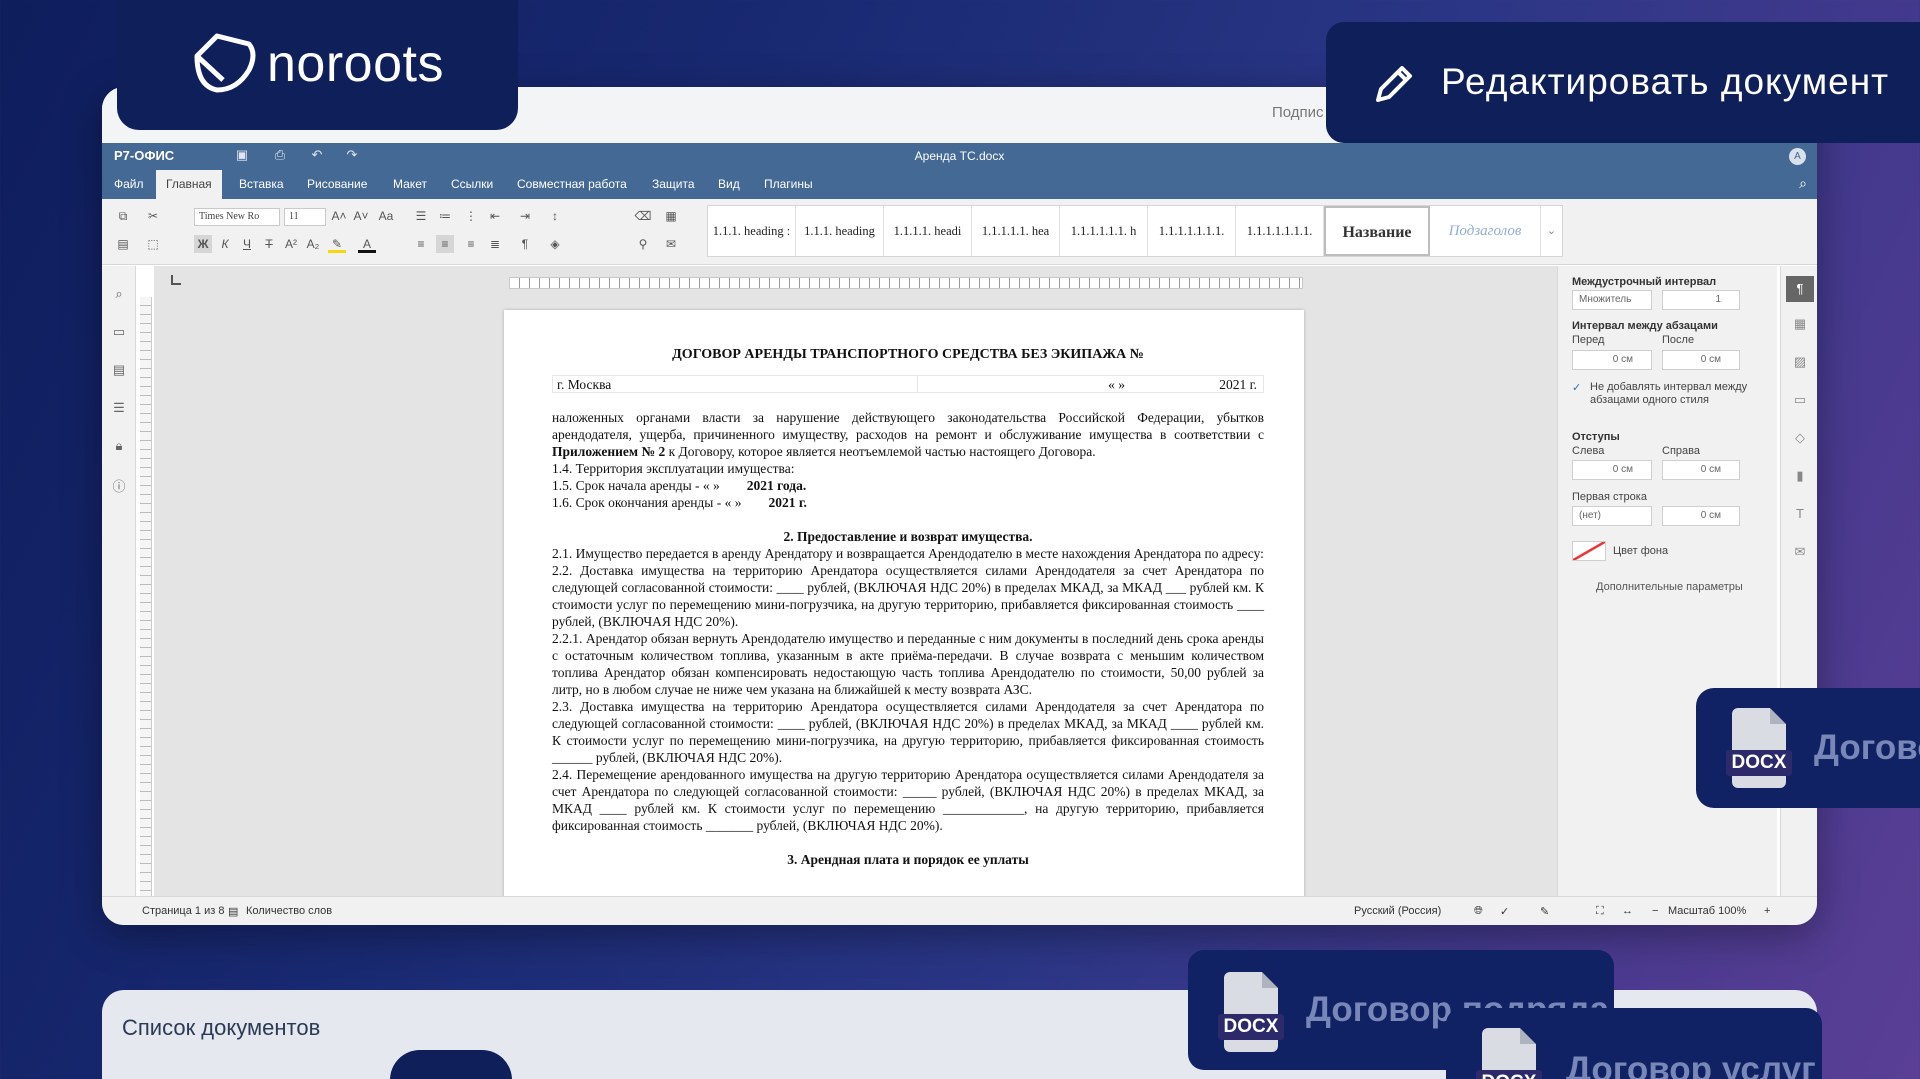 The height and width of the screenshot is (1079, 1920). I want to click on italic-icon: К, so click(225, 244).